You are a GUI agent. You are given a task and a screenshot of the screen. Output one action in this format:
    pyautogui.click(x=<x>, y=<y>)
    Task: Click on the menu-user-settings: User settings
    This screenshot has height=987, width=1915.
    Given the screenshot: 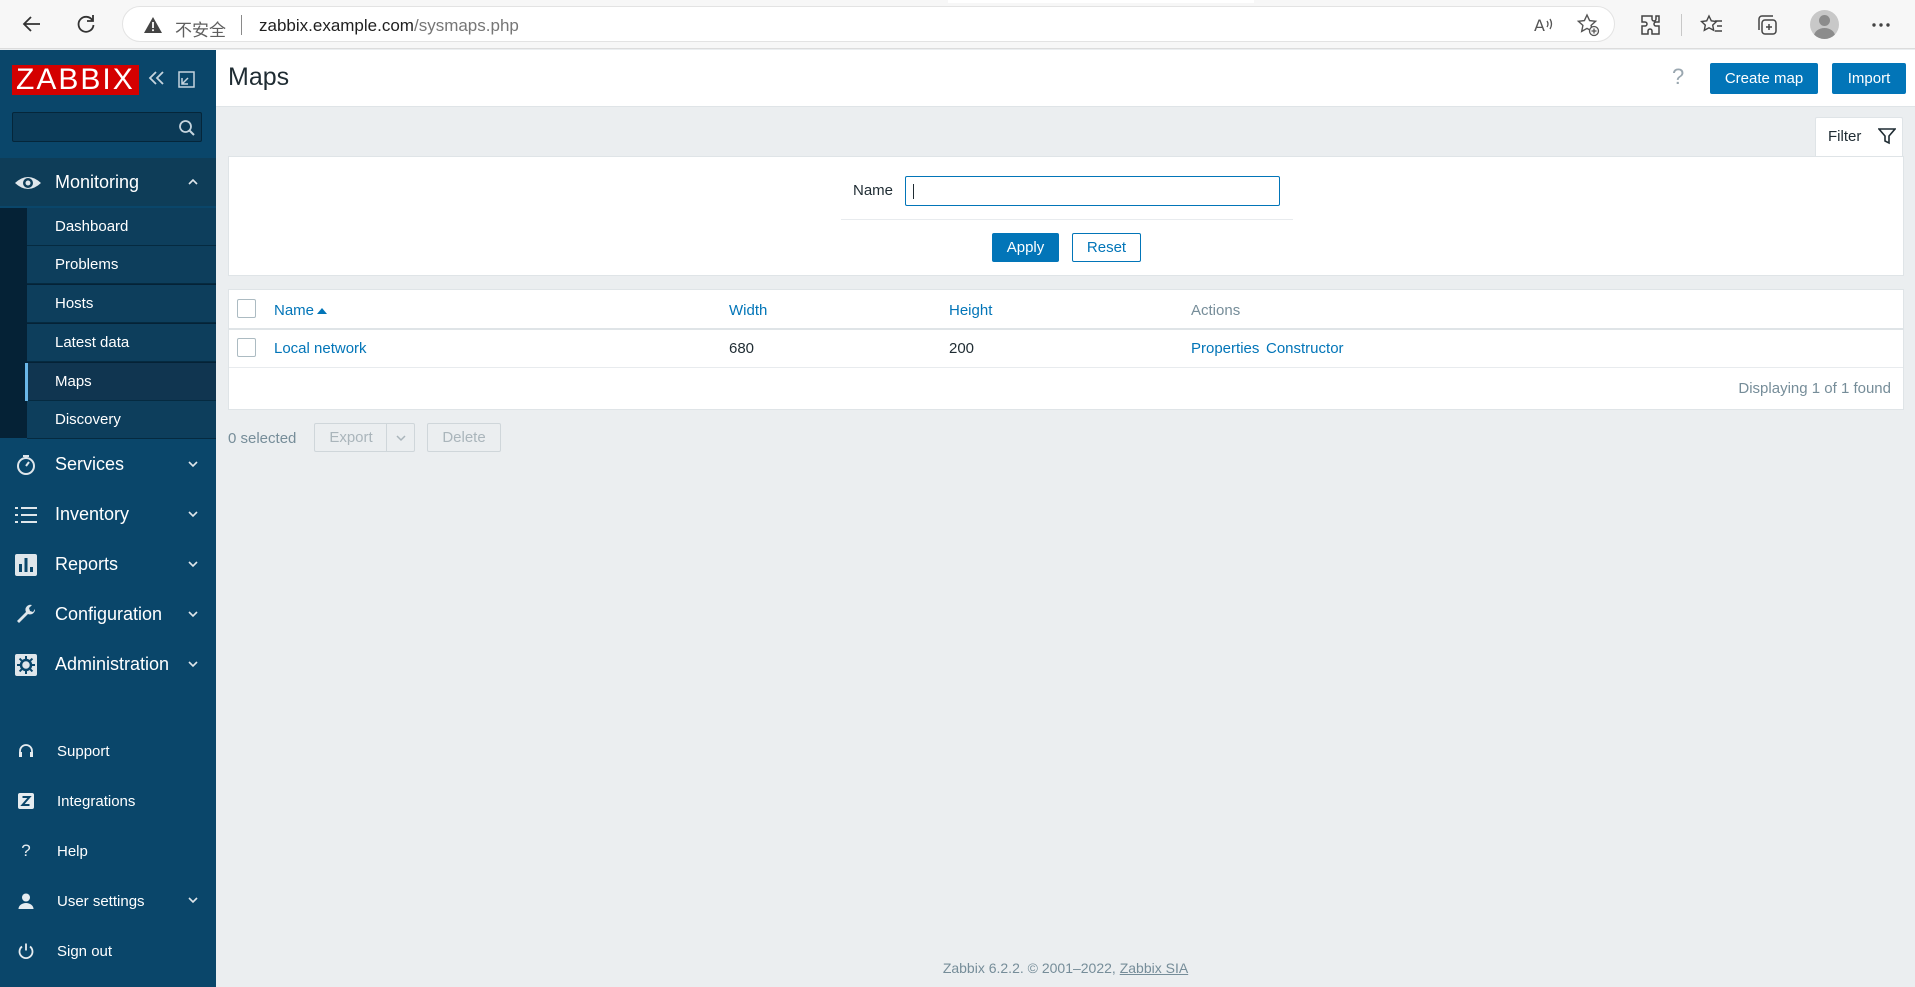 What is the action you would take?
    pyautogui.click(x=108, y=901)
    